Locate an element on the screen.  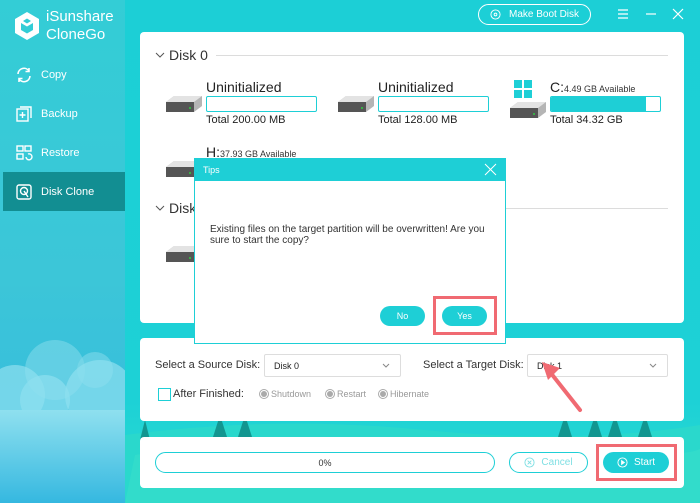
app-logo: iSunshare CloneGo is located at coordinates (64, 26).